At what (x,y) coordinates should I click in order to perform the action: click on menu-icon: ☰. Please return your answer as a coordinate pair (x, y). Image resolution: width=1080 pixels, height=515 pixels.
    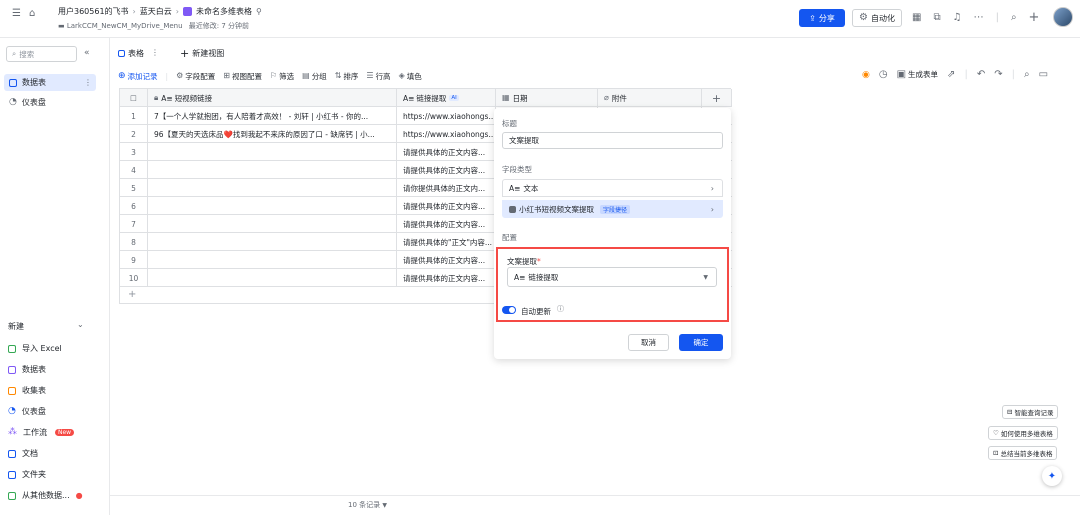
    Looking at the image, I should click on (16, 14).